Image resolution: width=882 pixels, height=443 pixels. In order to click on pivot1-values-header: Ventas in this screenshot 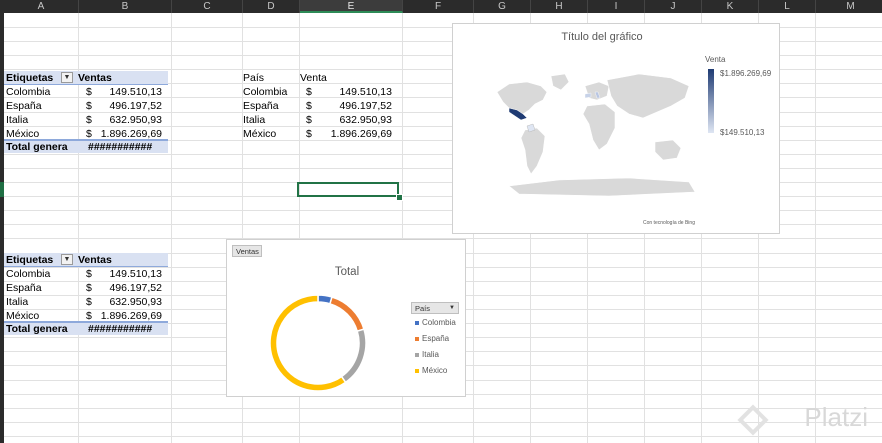, I will do `click(118, 78)`.